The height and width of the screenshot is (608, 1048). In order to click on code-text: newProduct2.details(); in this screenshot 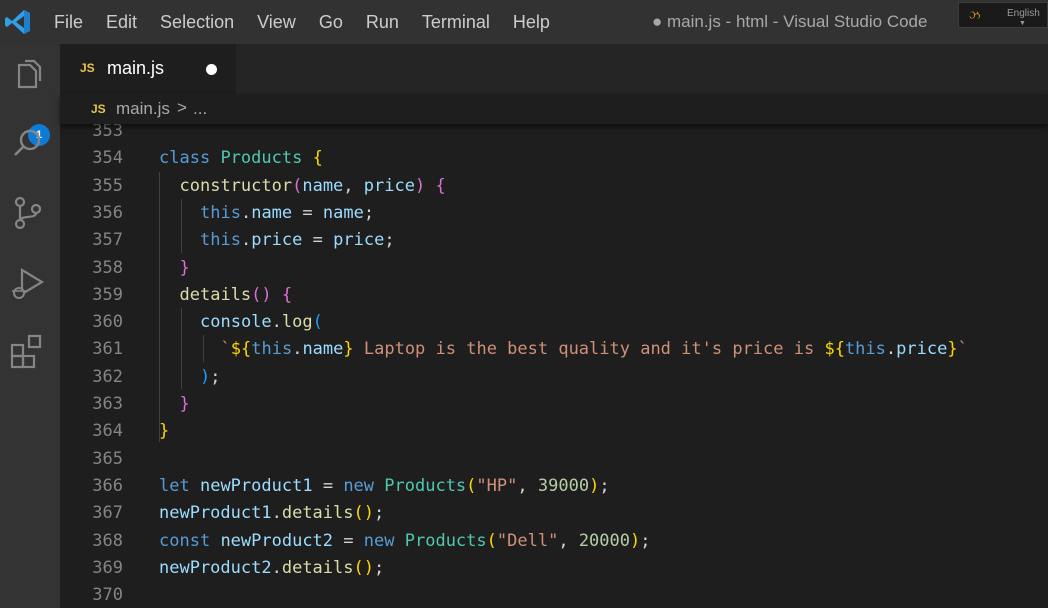, I will do `click(272, 567)`.